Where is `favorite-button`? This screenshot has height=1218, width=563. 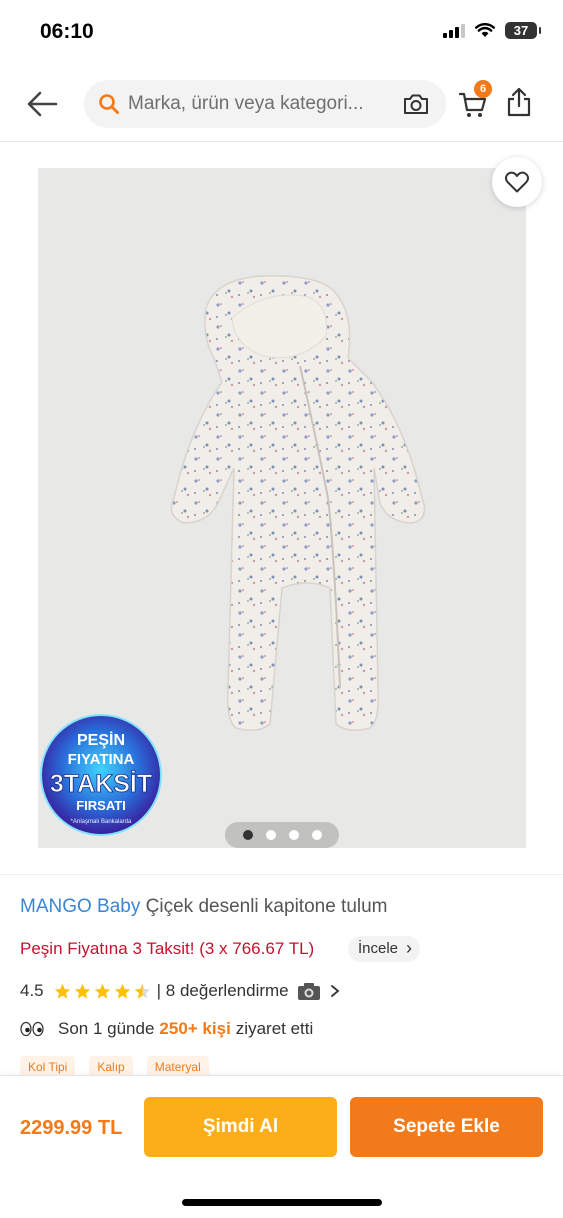 favorite-button is located at coordinates (517, 182).